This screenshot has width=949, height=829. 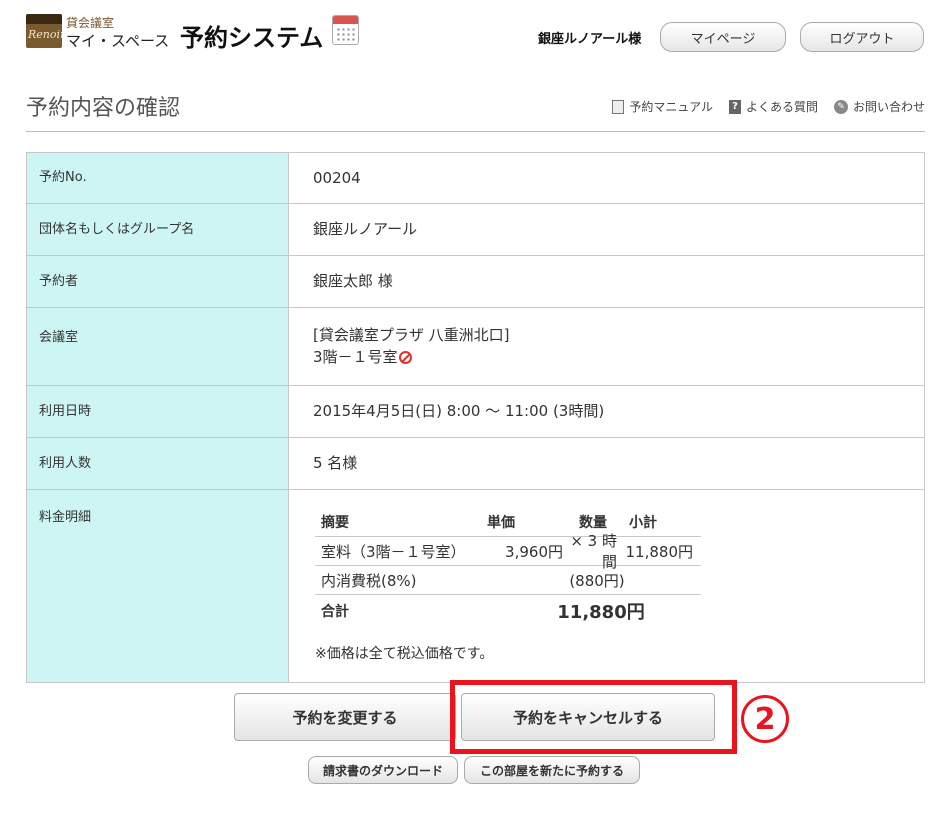 What do you see at coordinates (383, 770) in the screenshot?
I see `invoice-download-button: 請求書のダウンロード` at bounding box center [383, 770].